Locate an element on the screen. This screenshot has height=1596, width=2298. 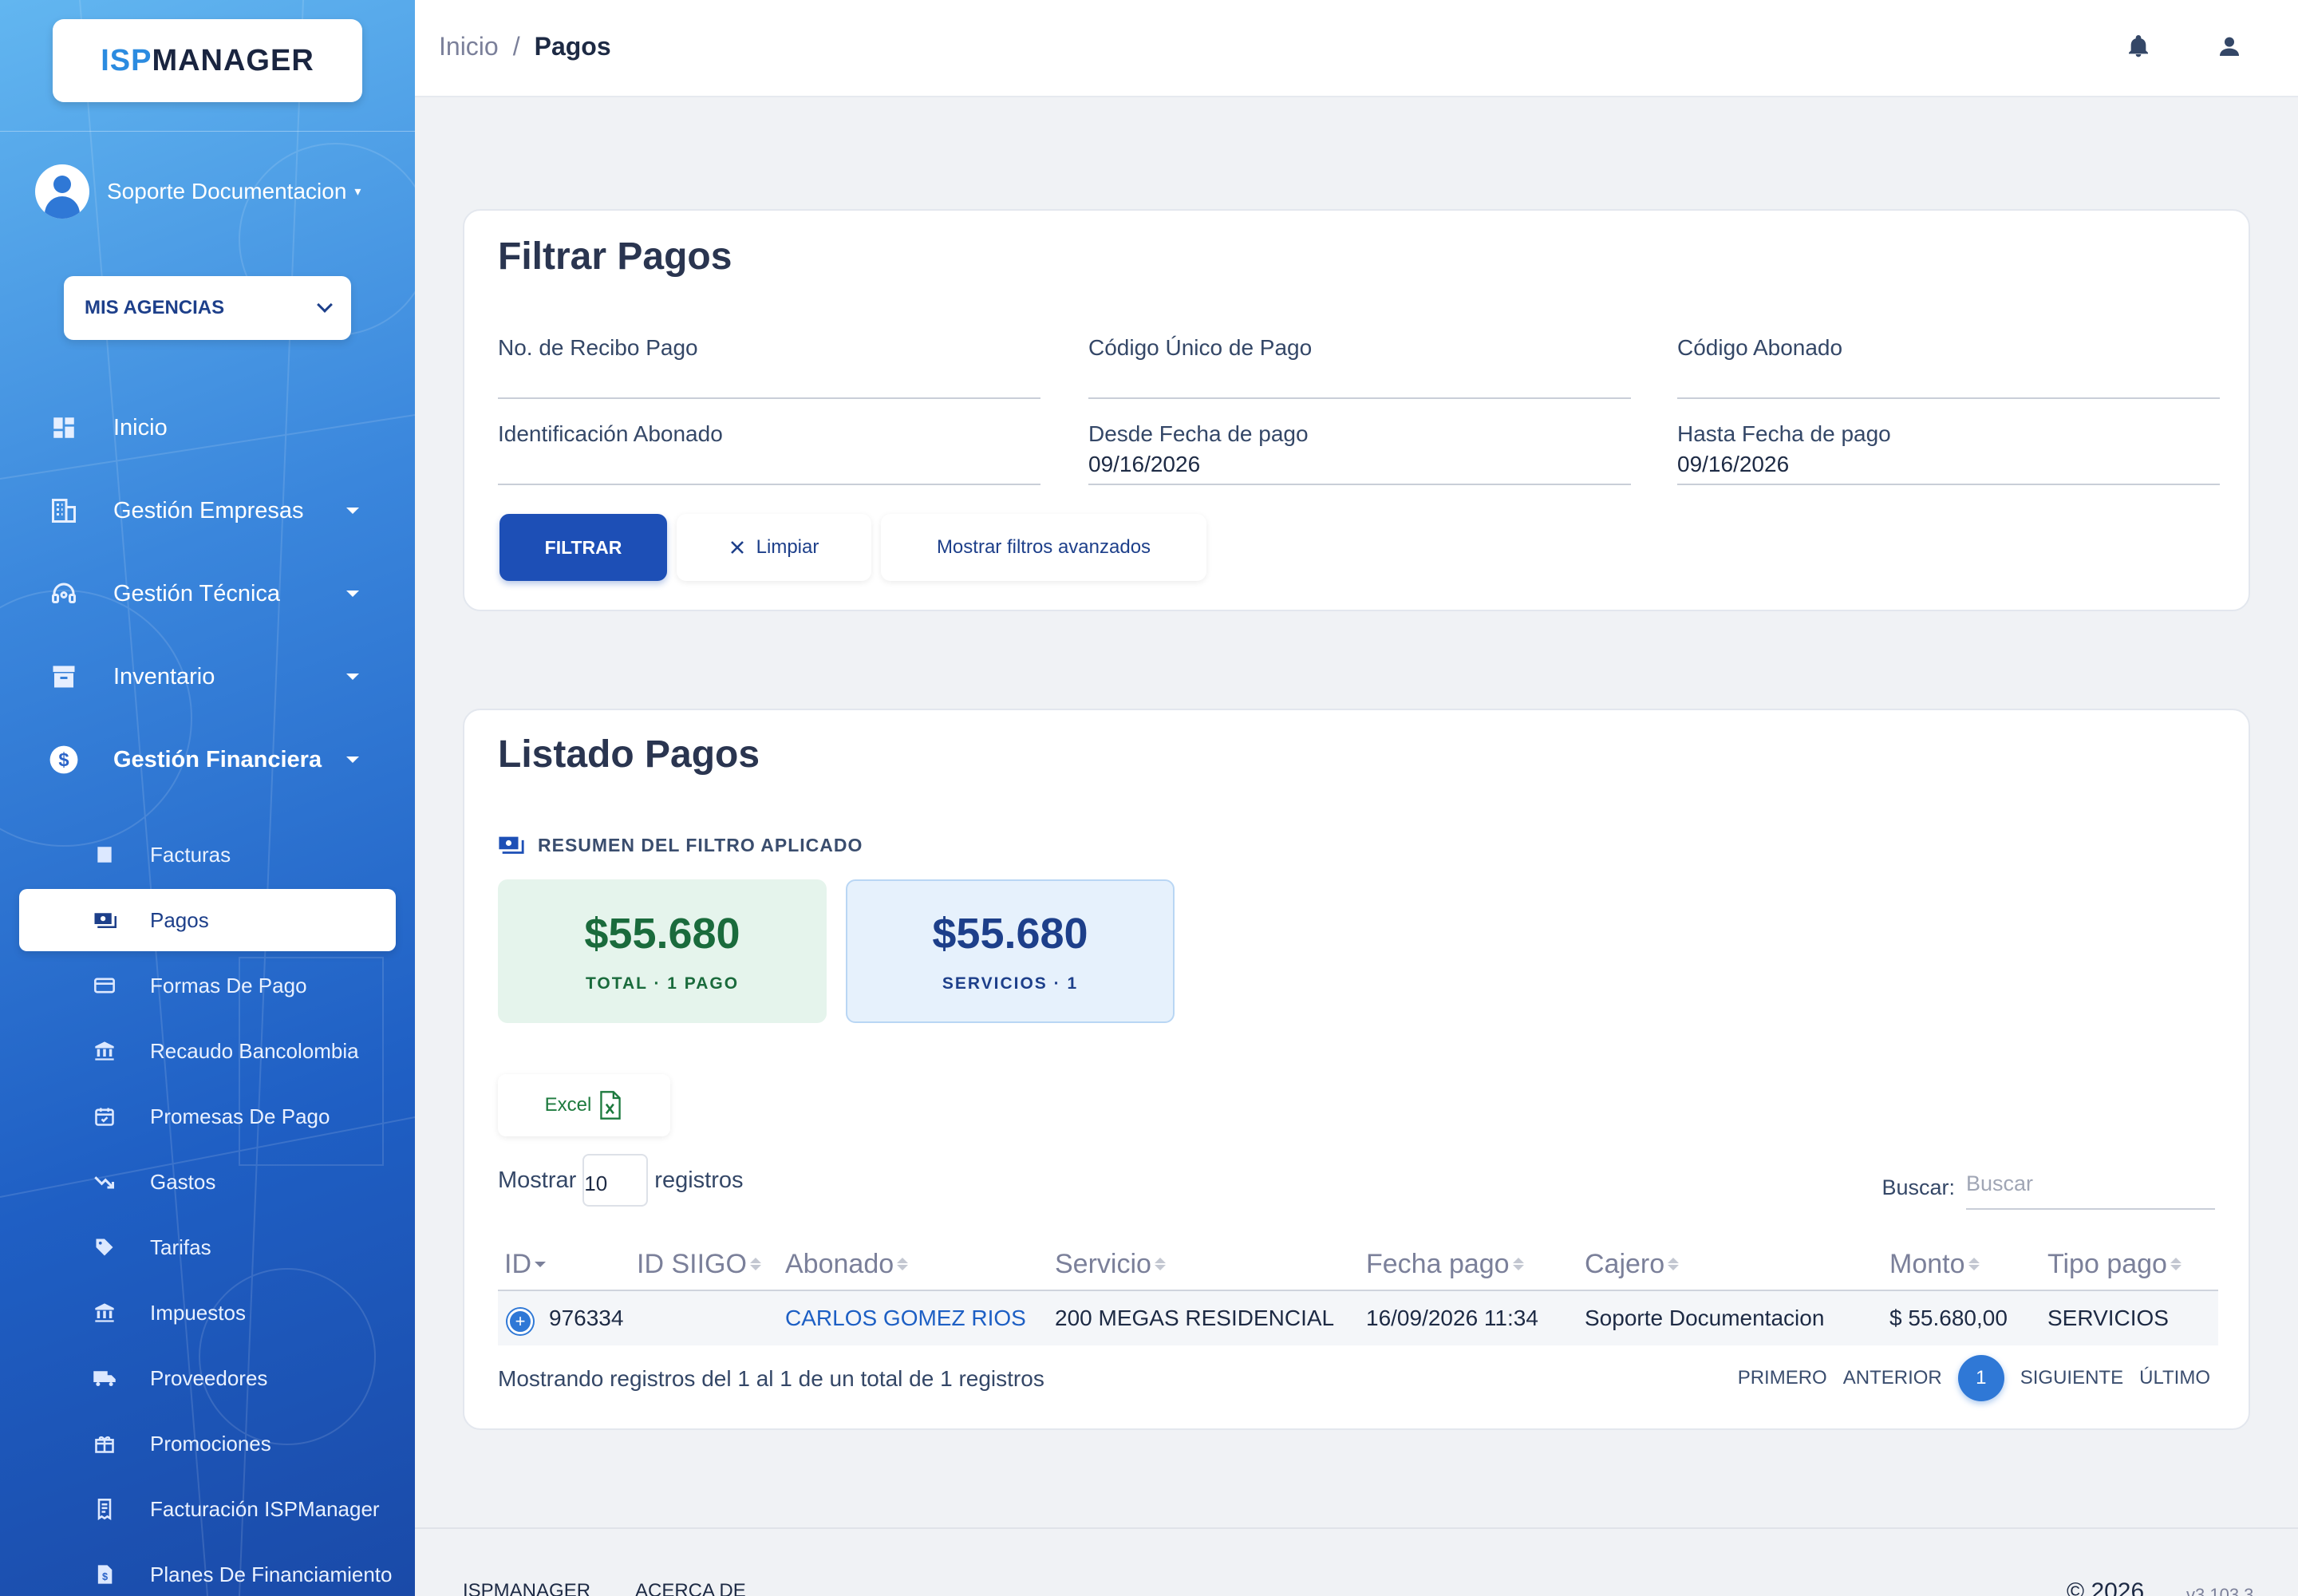
excel-export-button: Excel is located at coordinates (584, 1105).